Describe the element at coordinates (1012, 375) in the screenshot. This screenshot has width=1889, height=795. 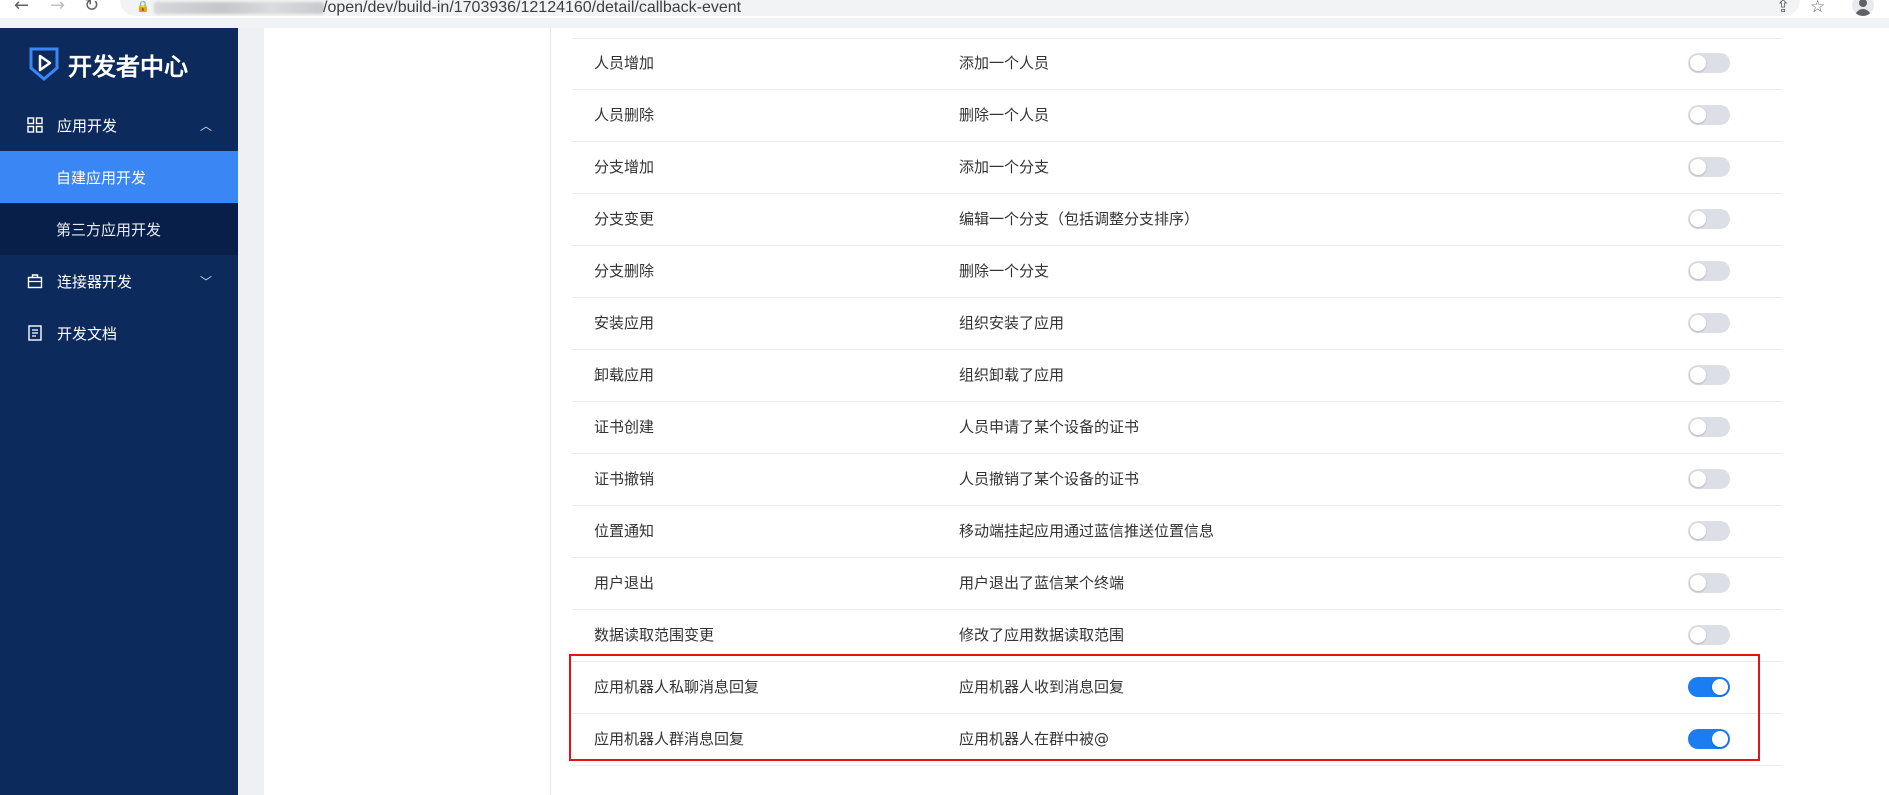
I see `event-description: 组织卸载了应用` at that location.